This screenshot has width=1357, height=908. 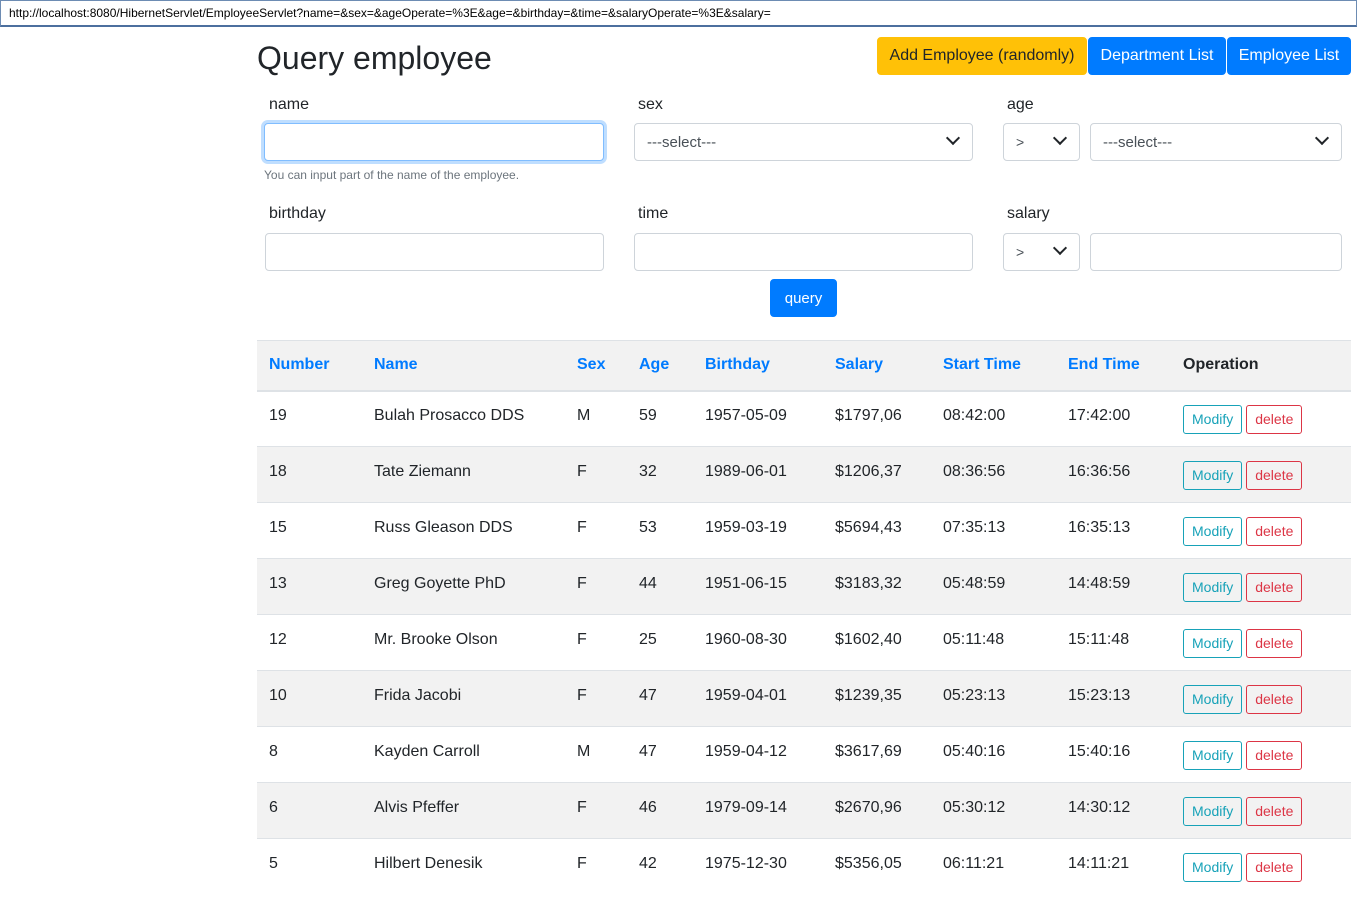 What do you see at coordinates (758, 418) in the screenshot?
I see `cell-birthday: 1957-05-09` at bounding box center [758, 418].